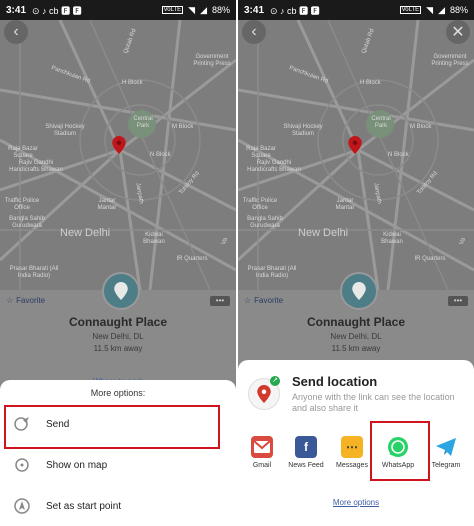 The width and height of the screenshot is (474, 526). Describe the element at coordinates (352, 447) in the screenshot. I see `messages-icon: ⋯` at that location.